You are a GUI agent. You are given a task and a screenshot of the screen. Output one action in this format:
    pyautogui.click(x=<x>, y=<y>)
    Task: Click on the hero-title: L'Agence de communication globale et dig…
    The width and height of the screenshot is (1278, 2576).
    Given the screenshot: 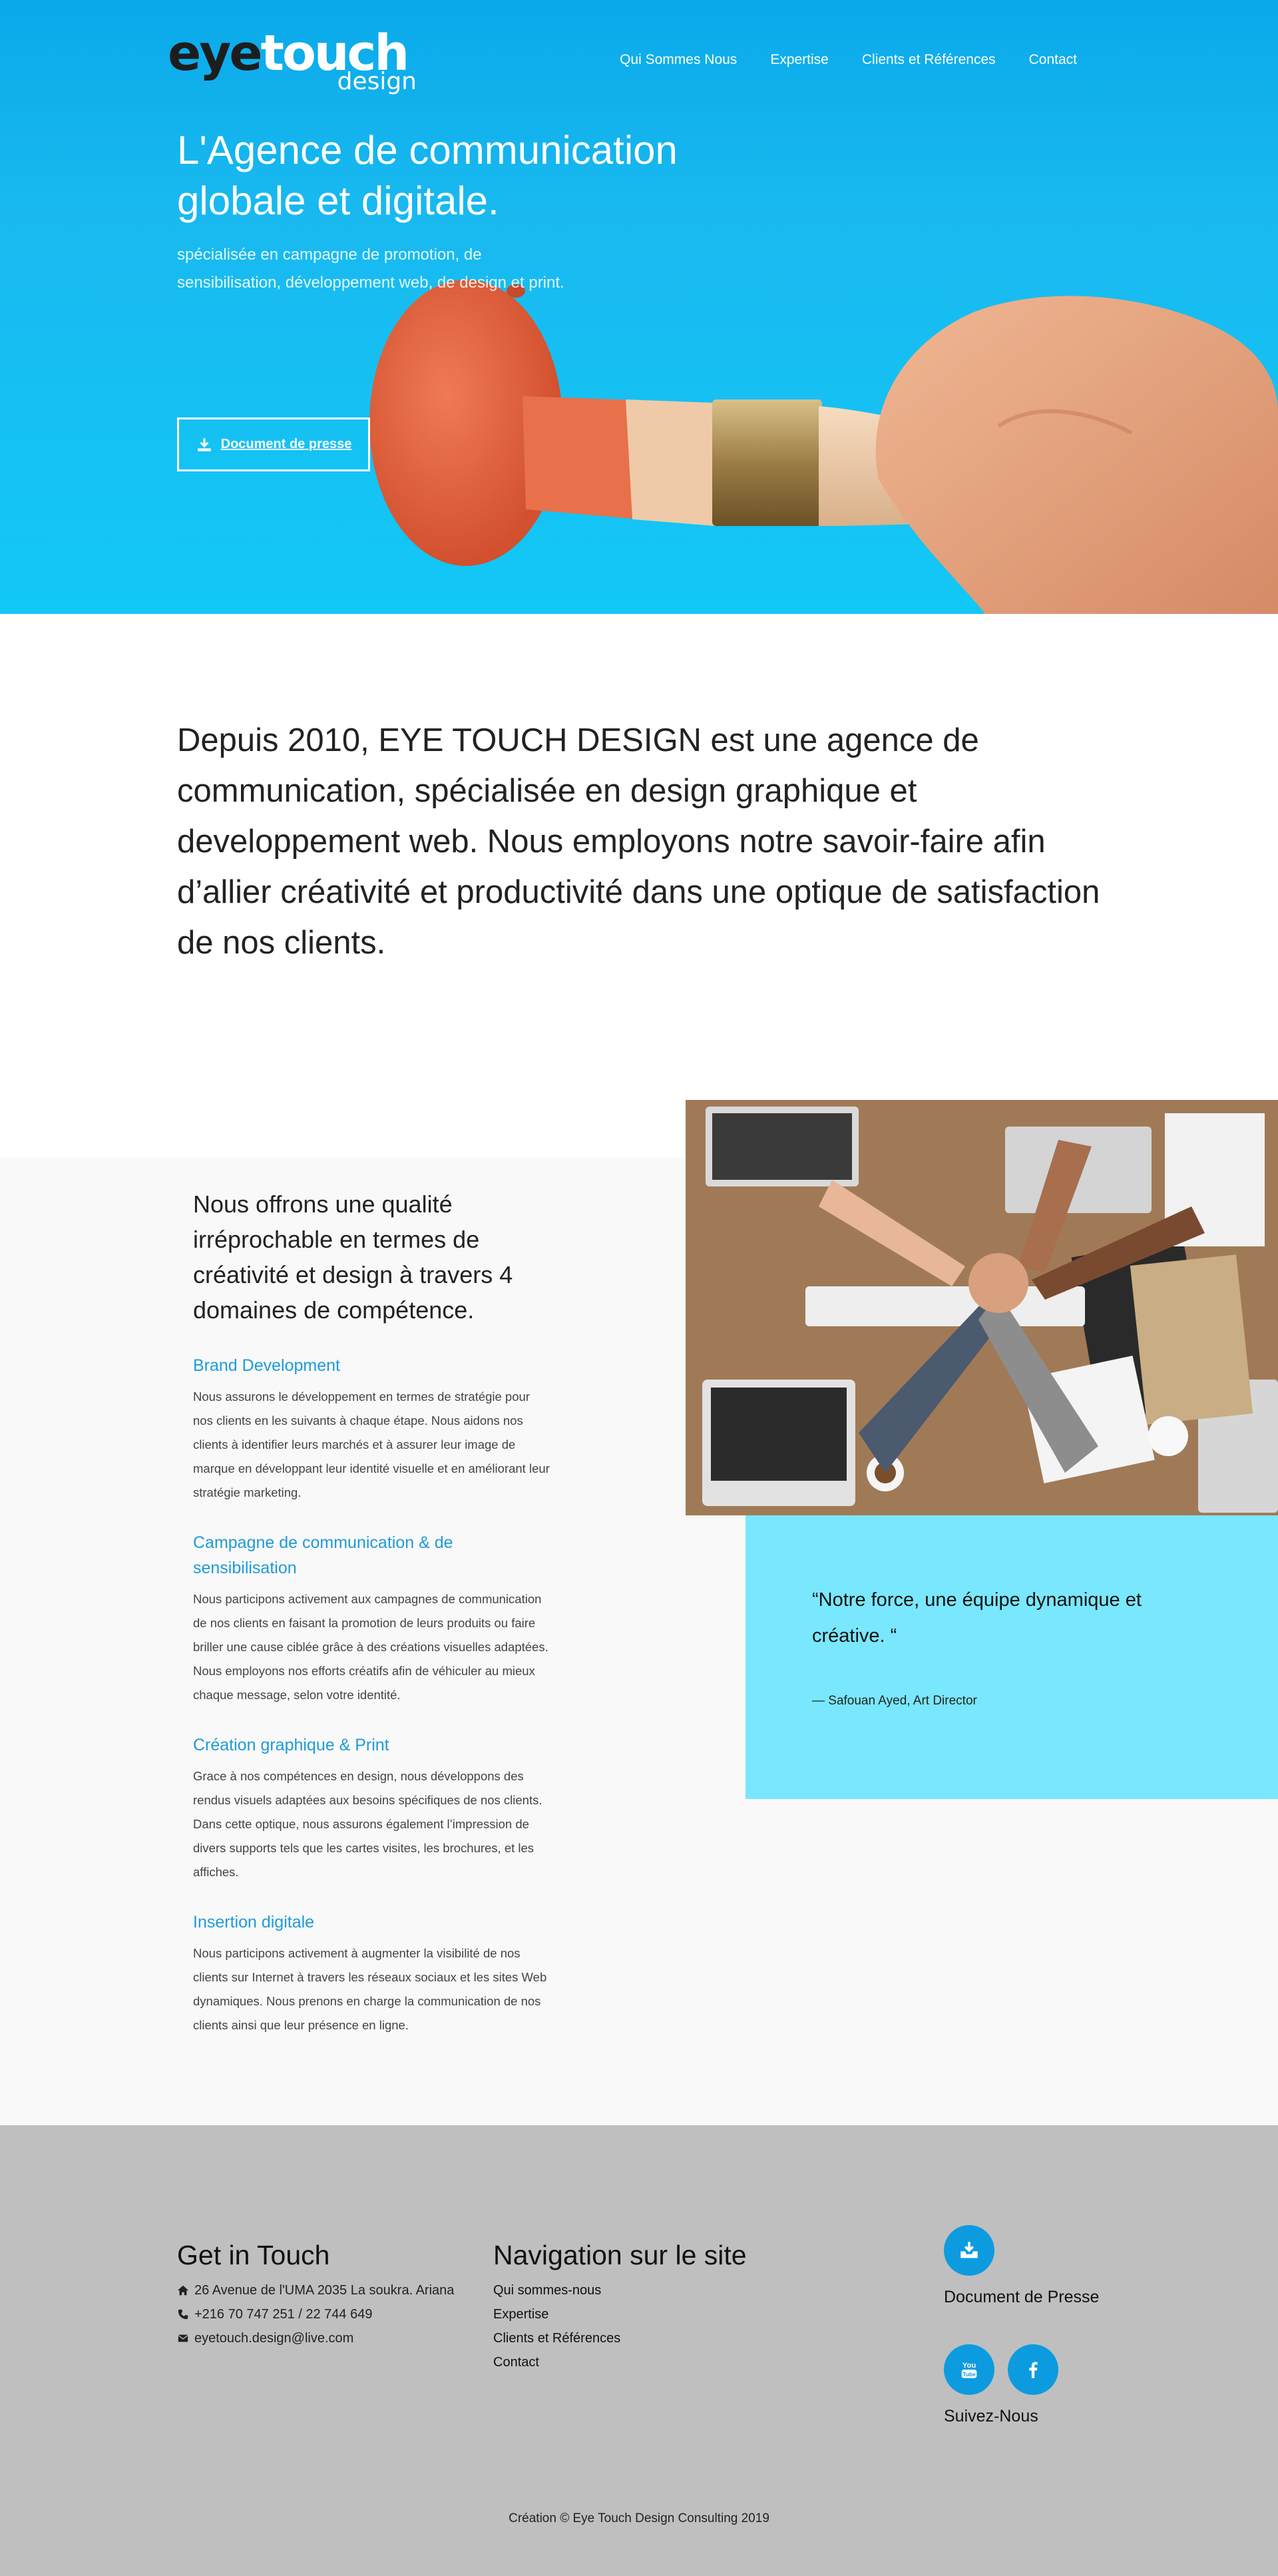 What is the action you would take?
    pyautogui.click(x=427, y=176)
    